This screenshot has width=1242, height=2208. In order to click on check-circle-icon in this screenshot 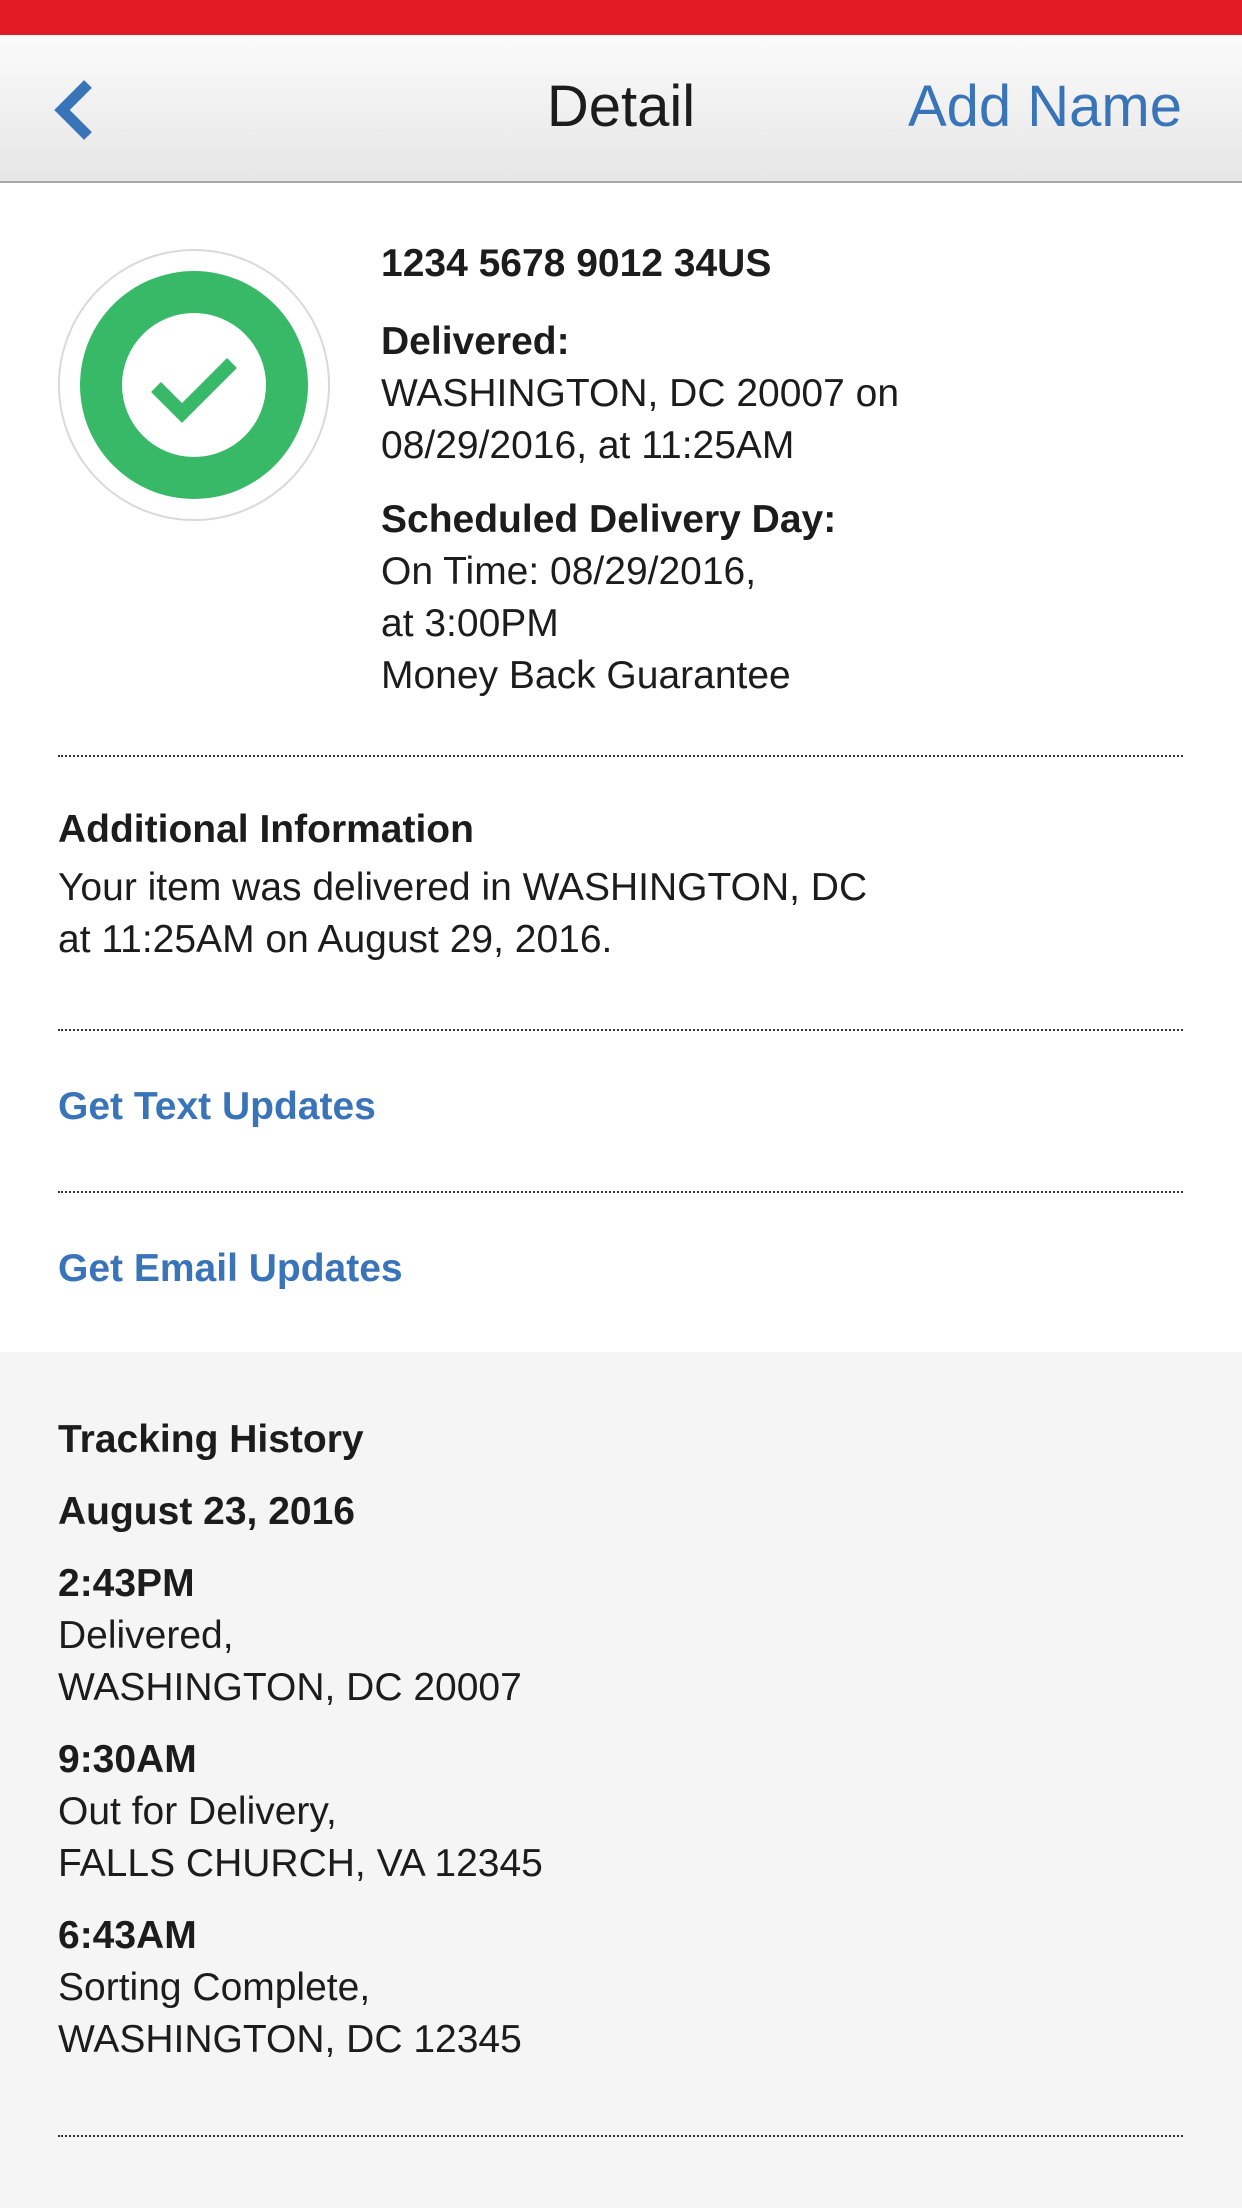, I will do `click(194, 385)`.